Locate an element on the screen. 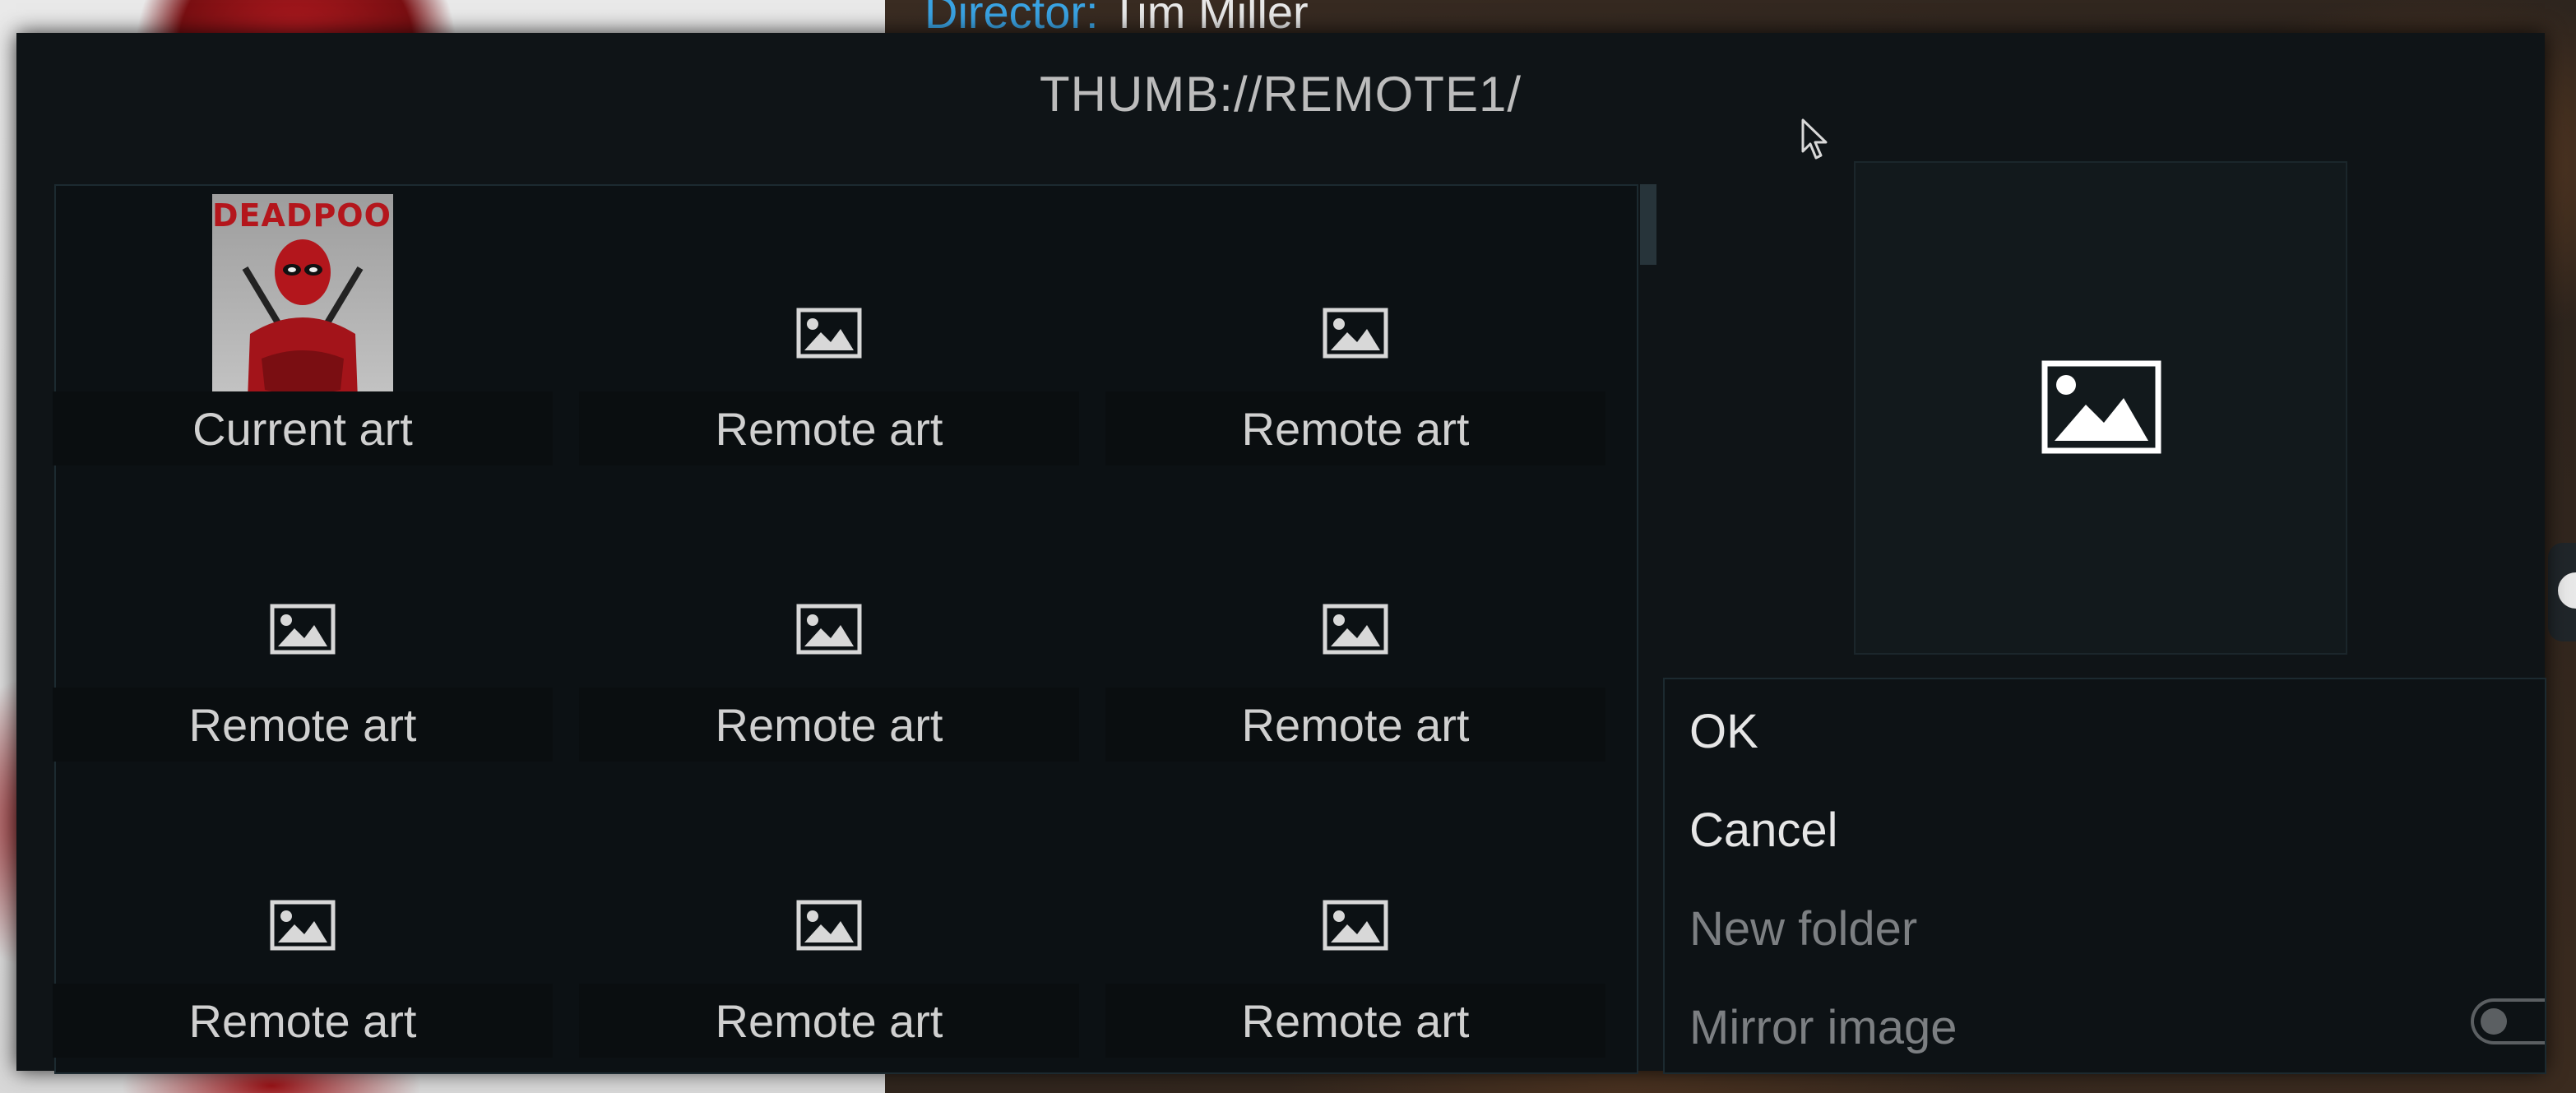  cancel-button: Cancel is located at coordinates (2109, 830).